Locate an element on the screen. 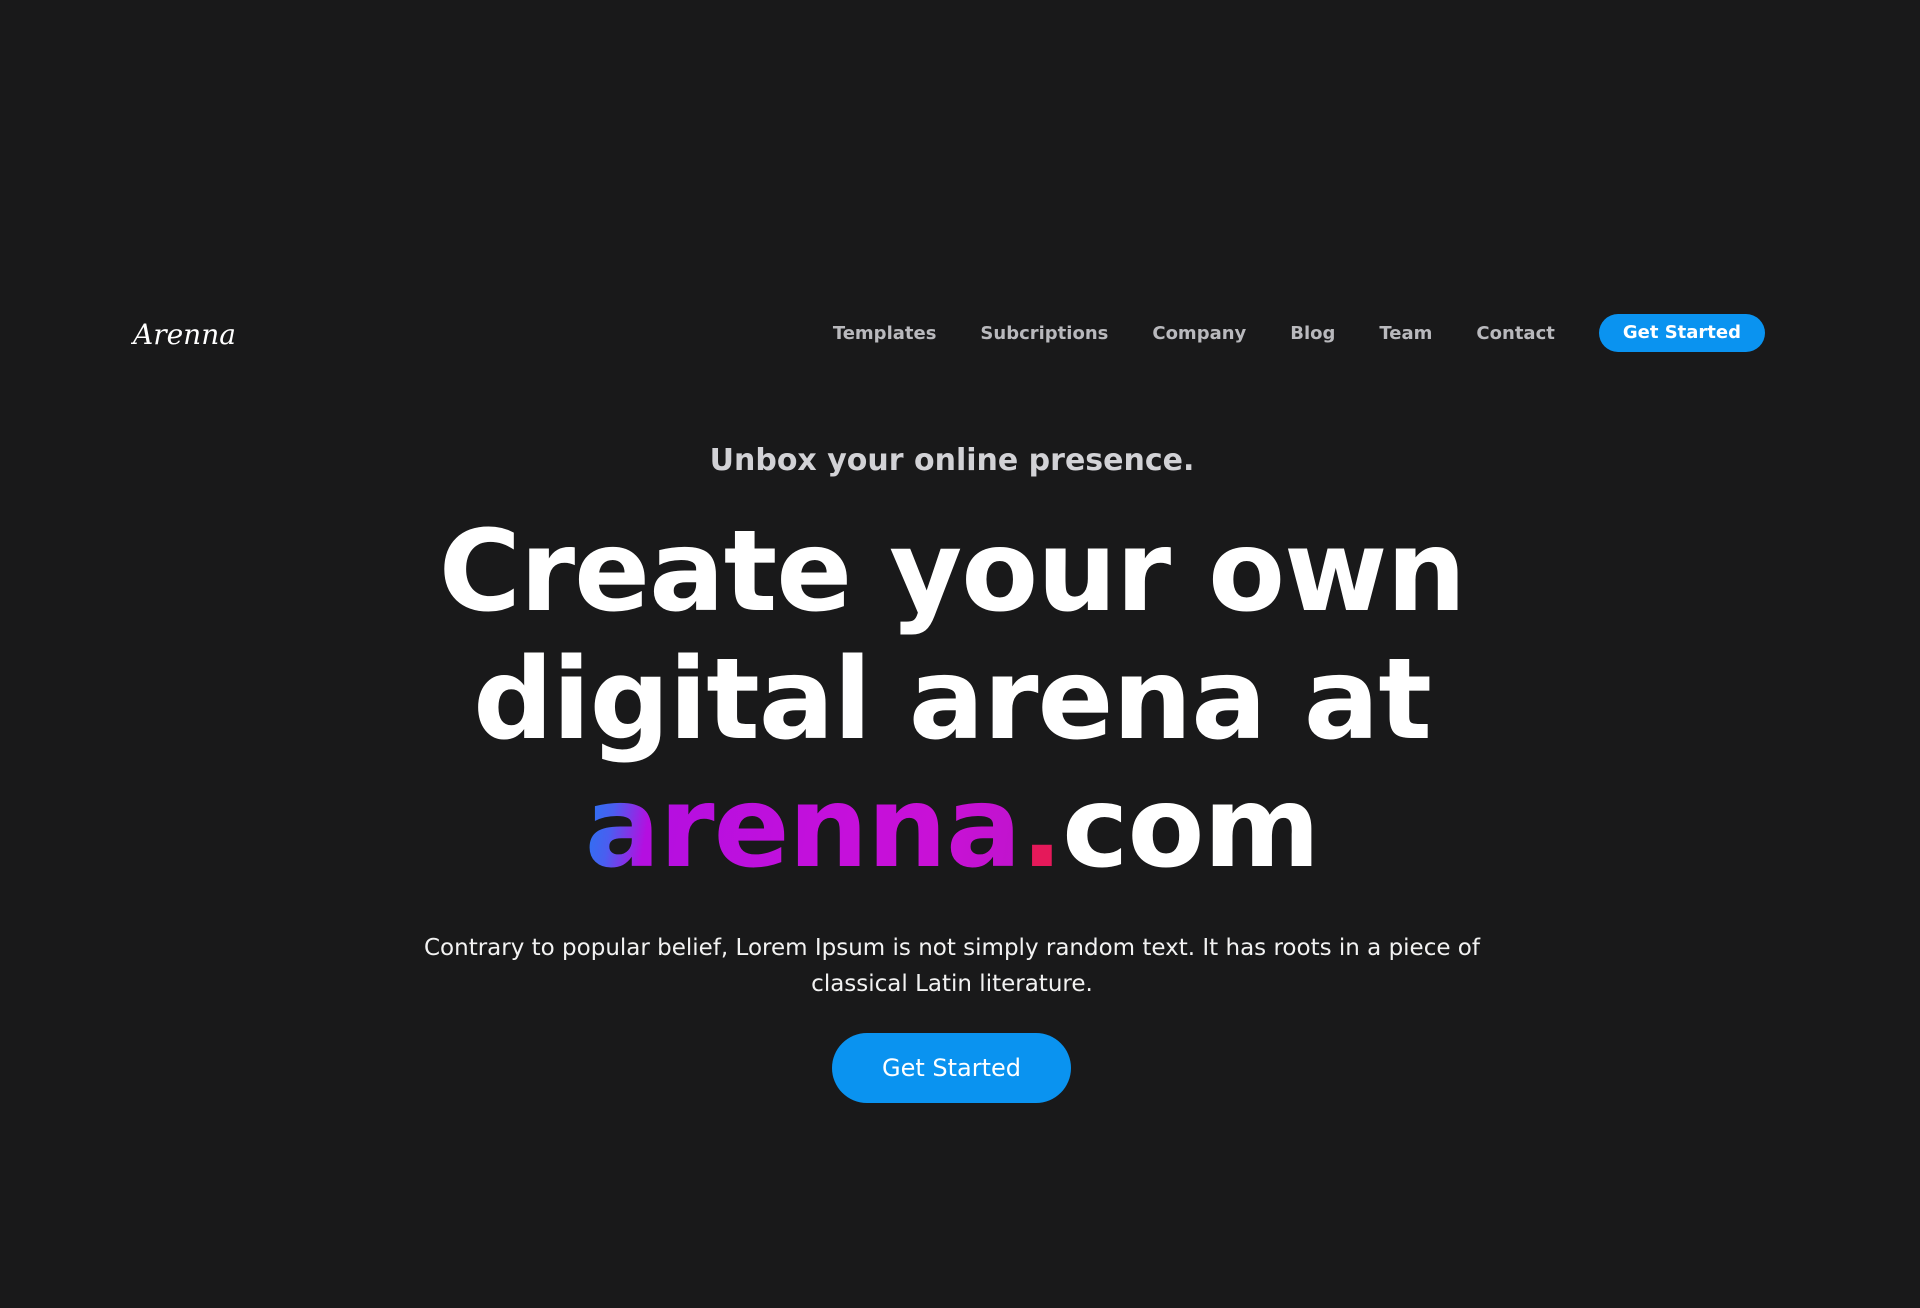 Image resolution: width=1920 pixels, height=1308 pixels. headline-brand-word: arenna is located at coordinates (803, 828).